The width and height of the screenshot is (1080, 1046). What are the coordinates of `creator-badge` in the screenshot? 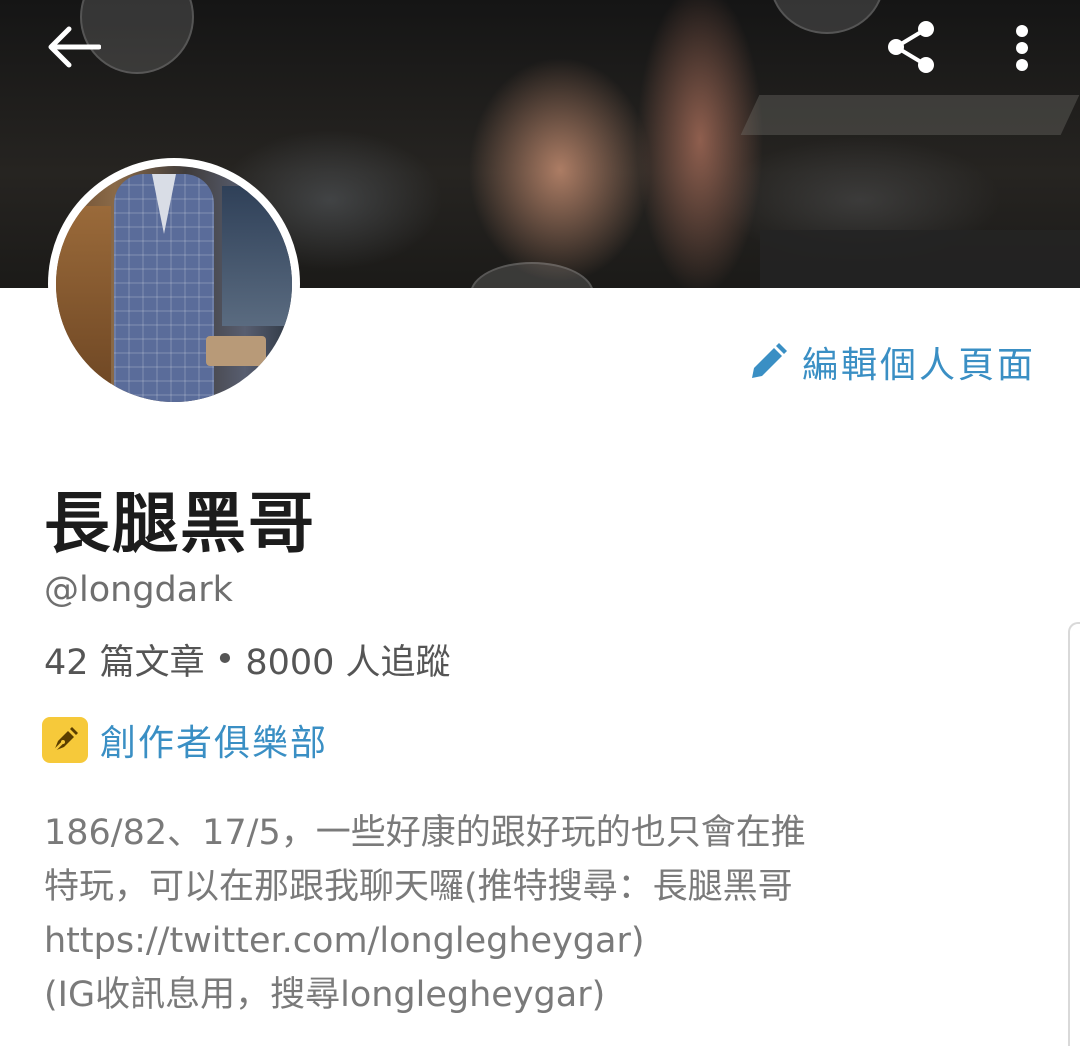 It's located at (65, 740).